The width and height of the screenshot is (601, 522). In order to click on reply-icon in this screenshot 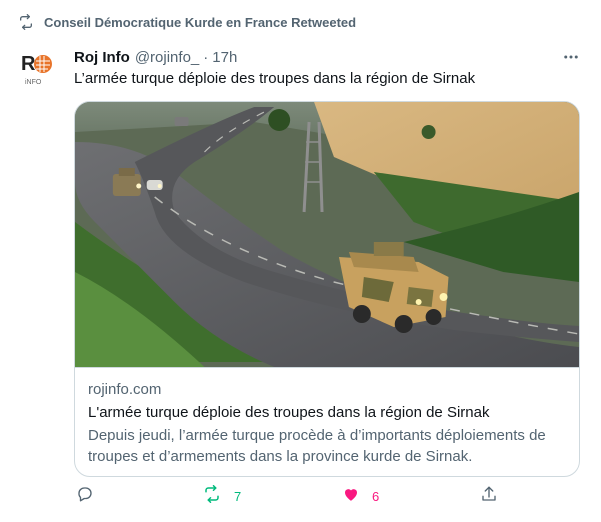, I will do `click(85, 496)`.